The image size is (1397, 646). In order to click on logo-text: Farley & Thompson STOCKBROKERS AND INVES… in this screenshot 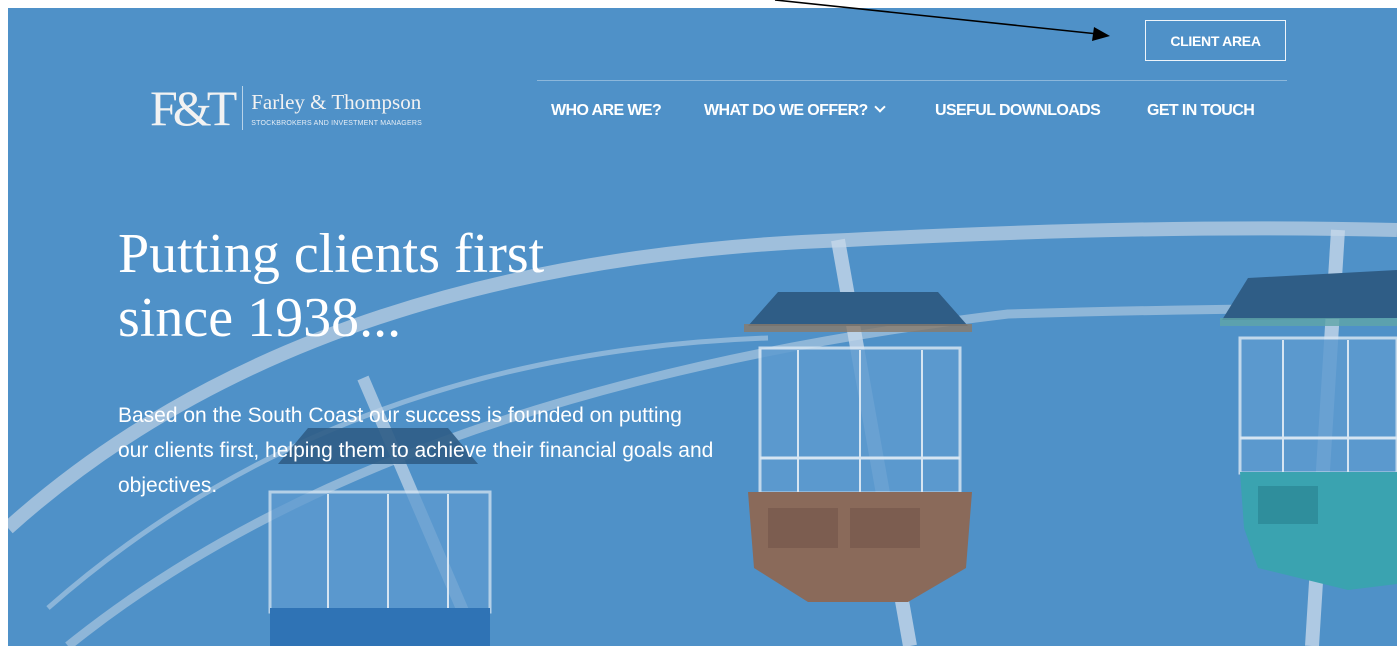, I will do `click(336, 108)`.